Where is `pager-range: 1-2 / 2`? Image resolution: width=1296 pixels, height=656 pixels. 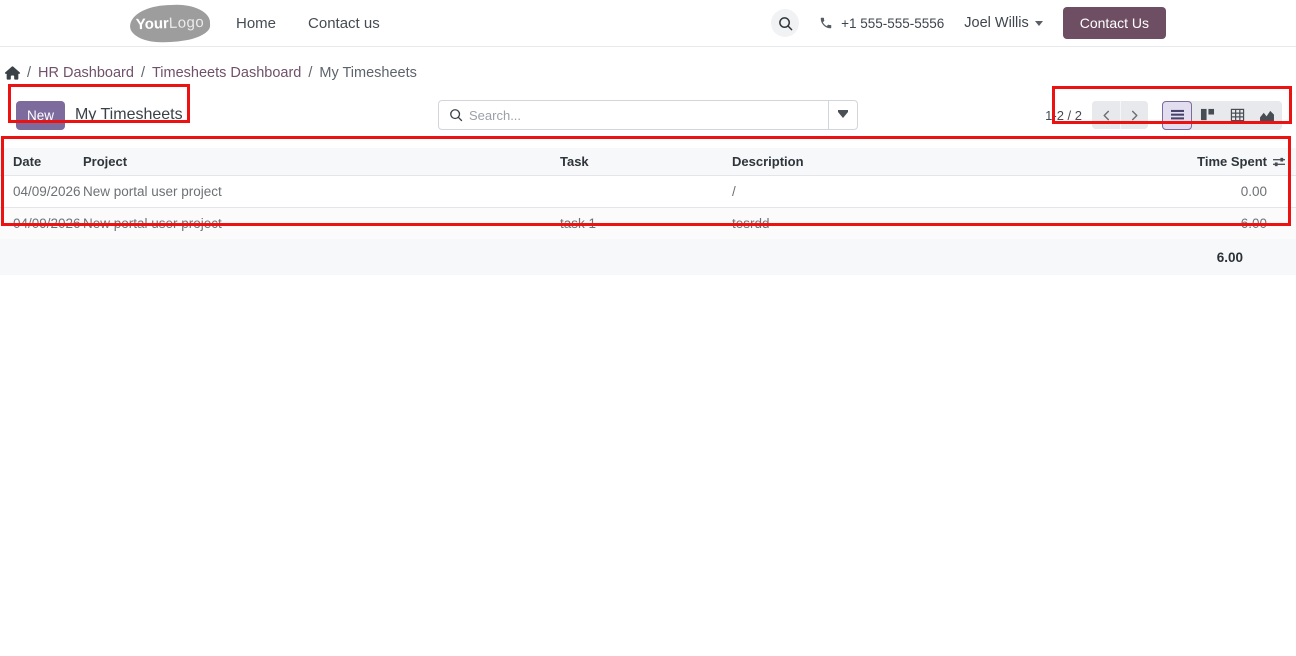
pager-range: 1-2 / 2 is located at coordinates (1063, 115).